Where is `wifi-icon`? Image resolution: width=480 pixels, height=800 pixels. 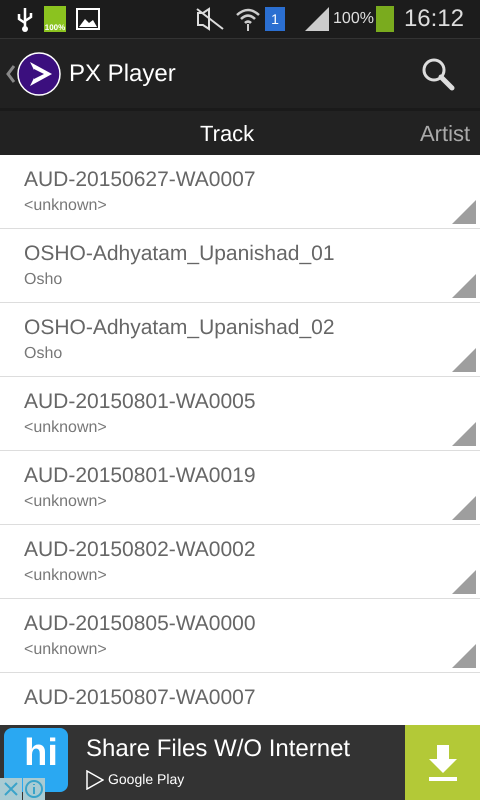 wifi-icon is located at coordinates (248, 19).